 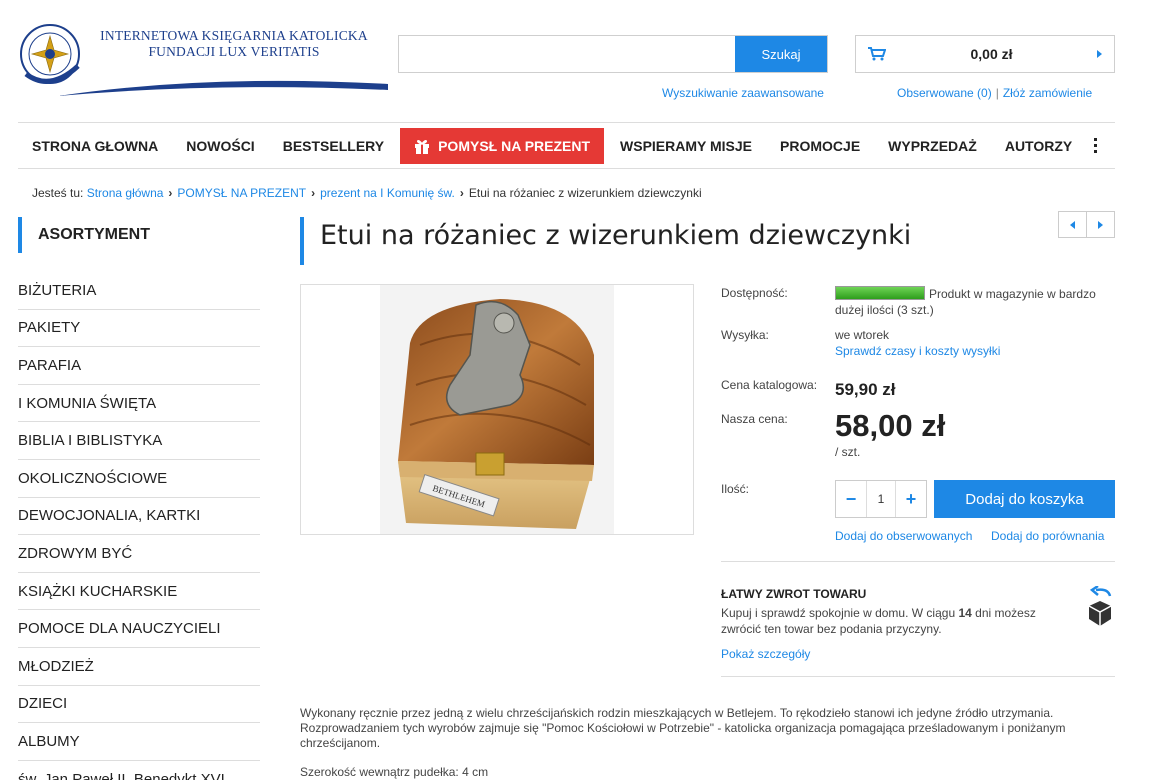 I want to click on search-bar: Szukaj, so click(x=613, y=54).